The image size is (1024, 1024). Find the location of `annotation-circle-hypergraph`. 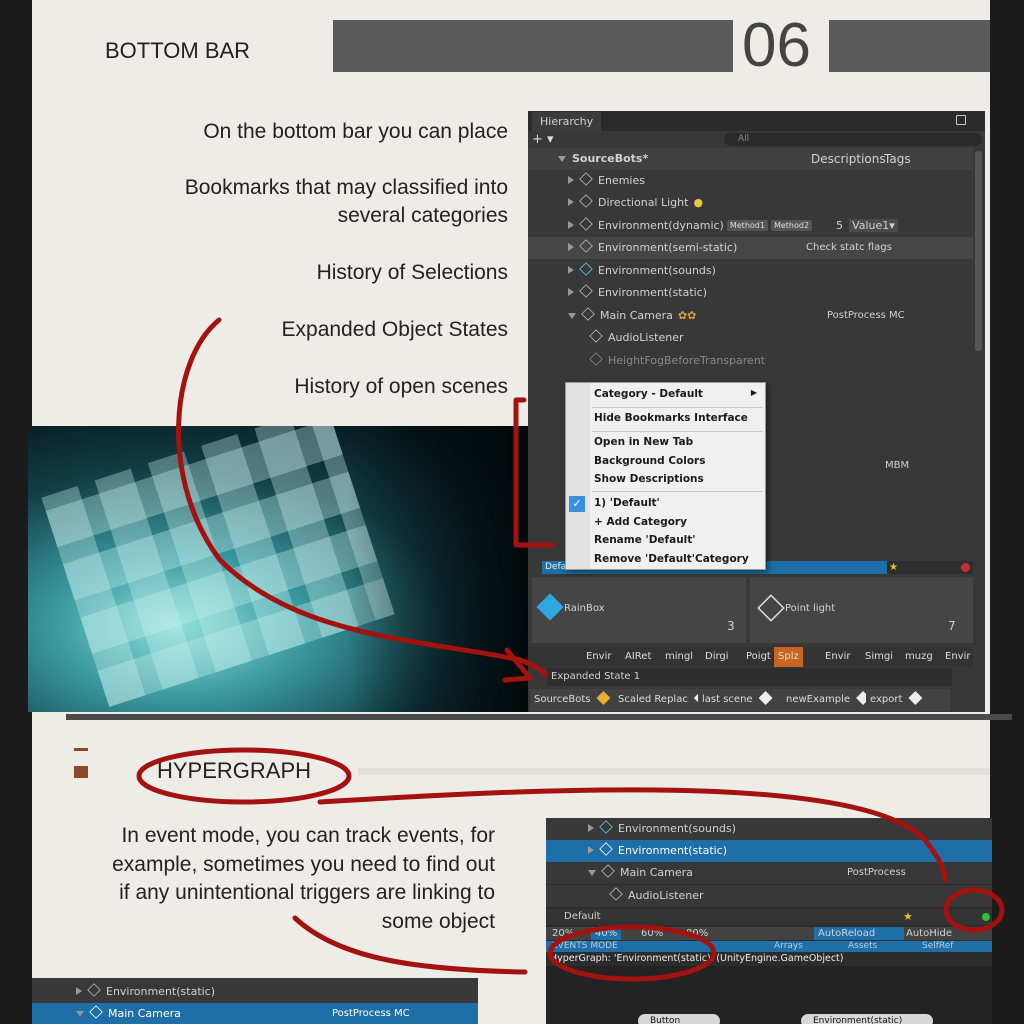

annotation-circle-hypergraph is located at coordinates (244, 776).